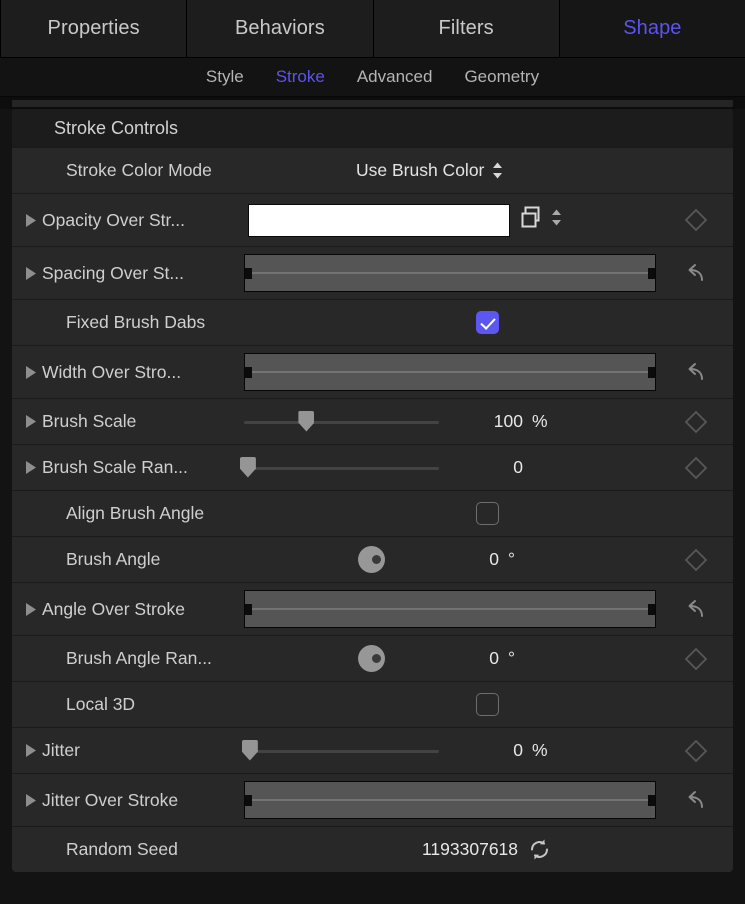  I want to click on subtab-style: Style, so click(225, 77).